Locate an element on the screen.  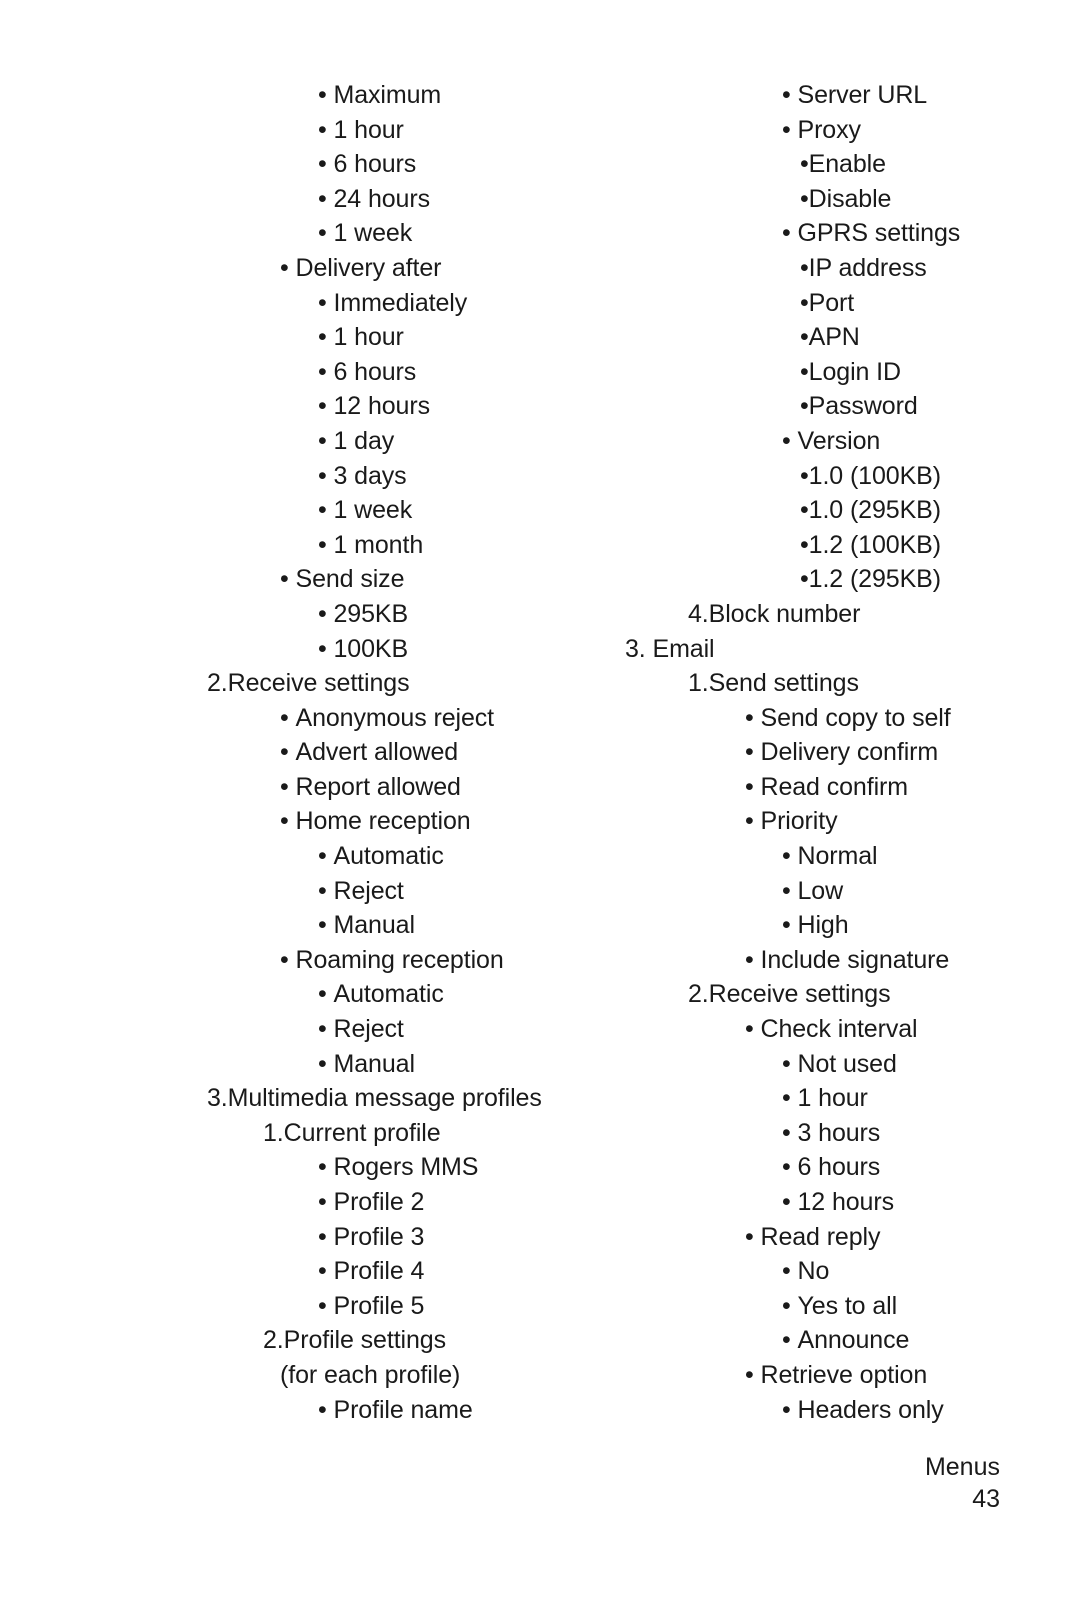
outline-item-label: Immediately is located at coordinates (400, 302).